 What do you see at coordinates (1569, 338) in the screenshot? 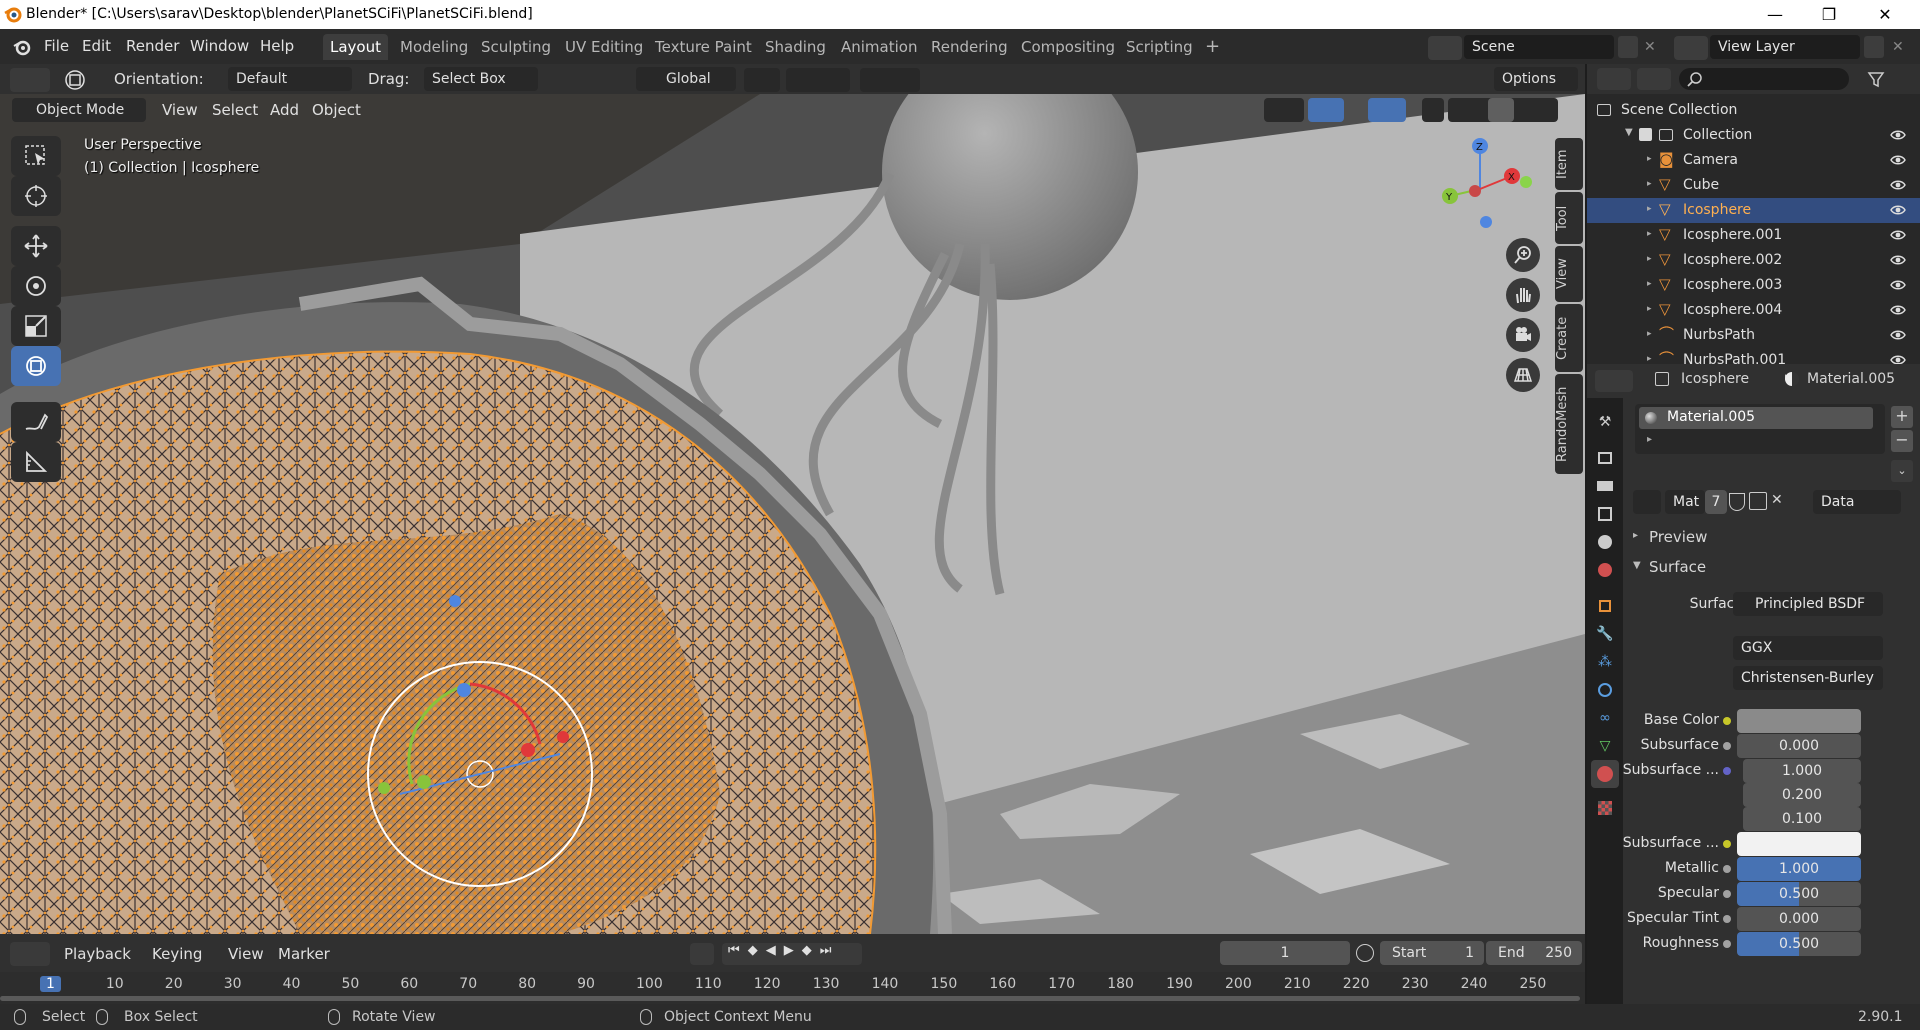
I see `sidetab-create: Create` at bounding box center [1569, 338].